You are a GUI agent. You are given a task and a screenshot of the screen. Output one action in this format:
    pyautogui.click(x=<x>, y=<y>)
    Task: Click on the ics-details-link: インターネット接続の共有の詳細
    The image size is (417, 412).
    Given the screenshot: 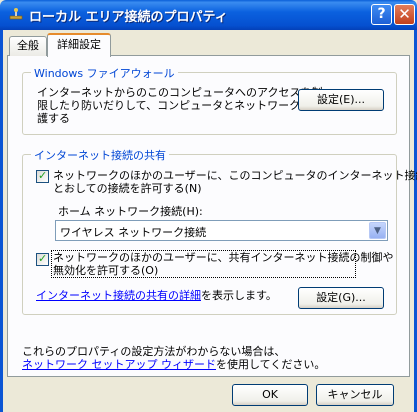 What is the action you would take?
    pyautogui.click(x=118, y=295)
    